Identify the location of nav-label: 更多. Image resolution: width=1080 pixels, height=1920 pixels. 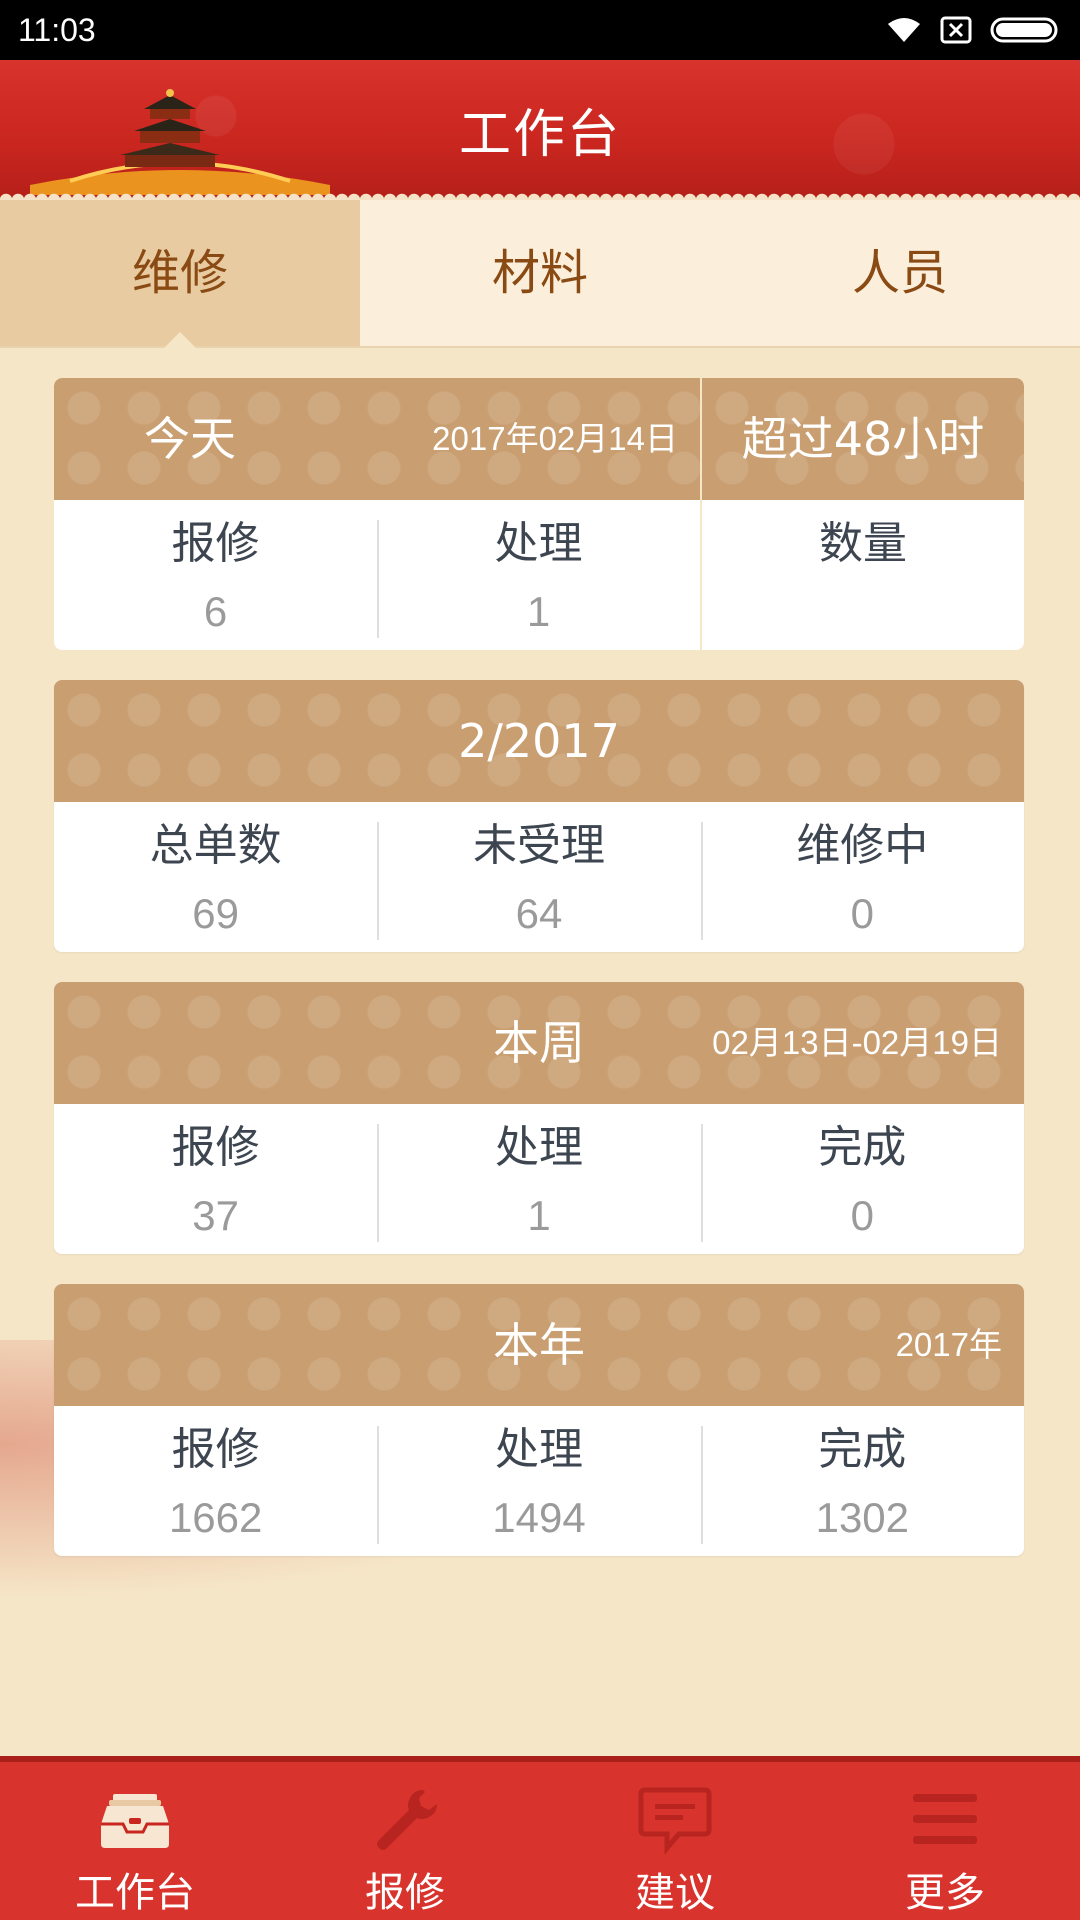
(945, 1893).